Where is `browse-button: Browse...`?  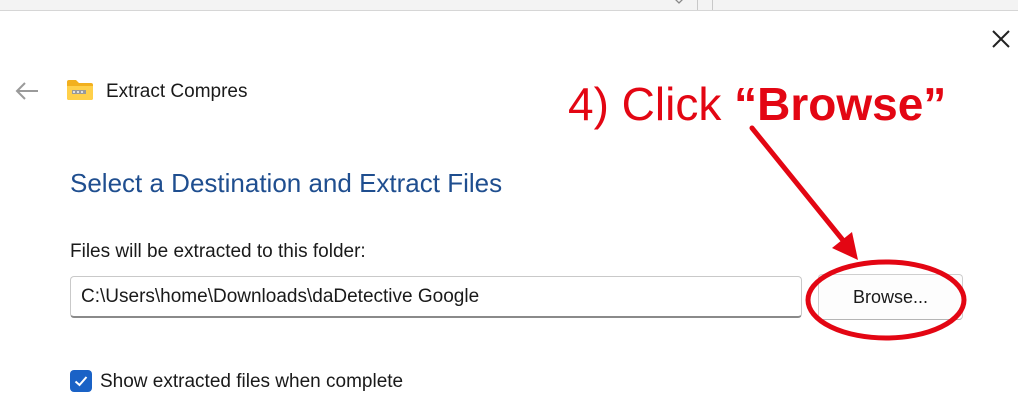 browse-button: Browse... is located at coordinates (890, 297).